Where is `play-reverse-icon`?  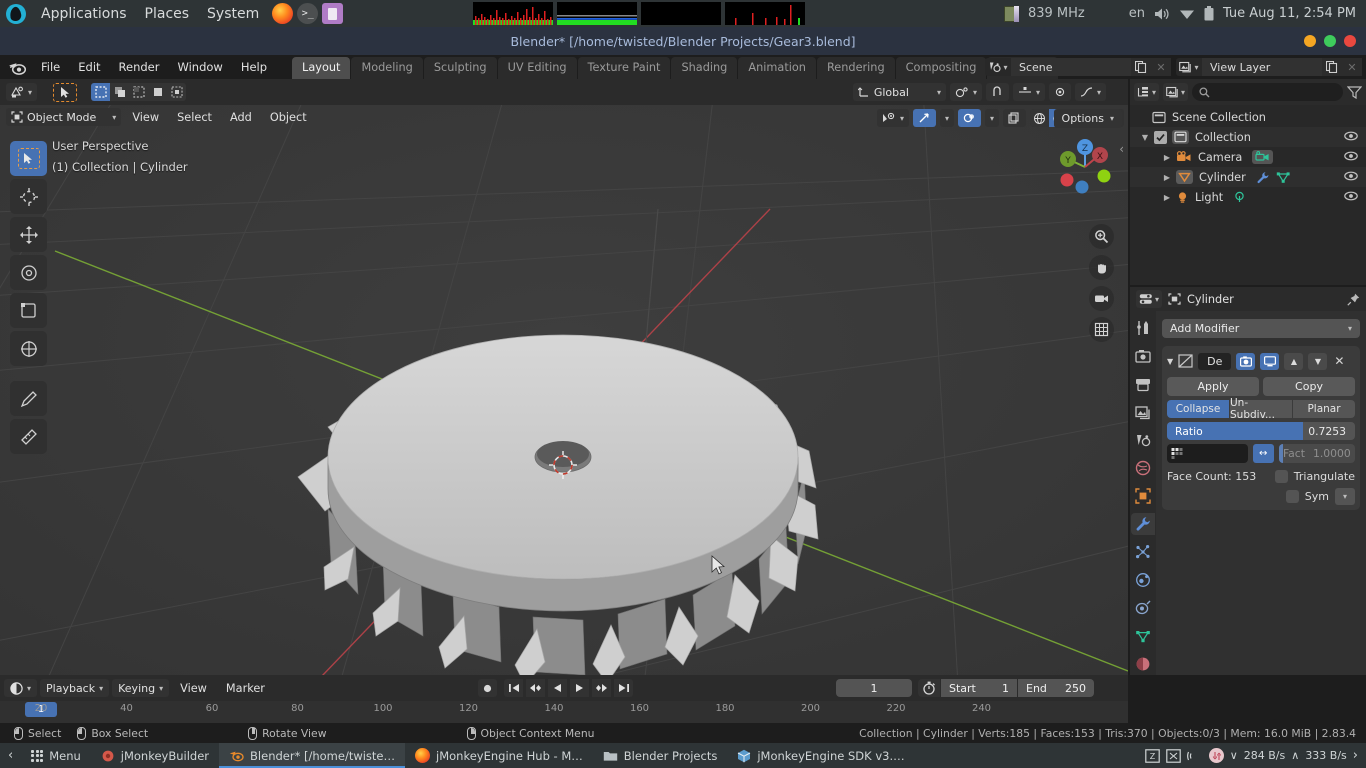 play-reverse-icon is located at coordinates (557, 688).